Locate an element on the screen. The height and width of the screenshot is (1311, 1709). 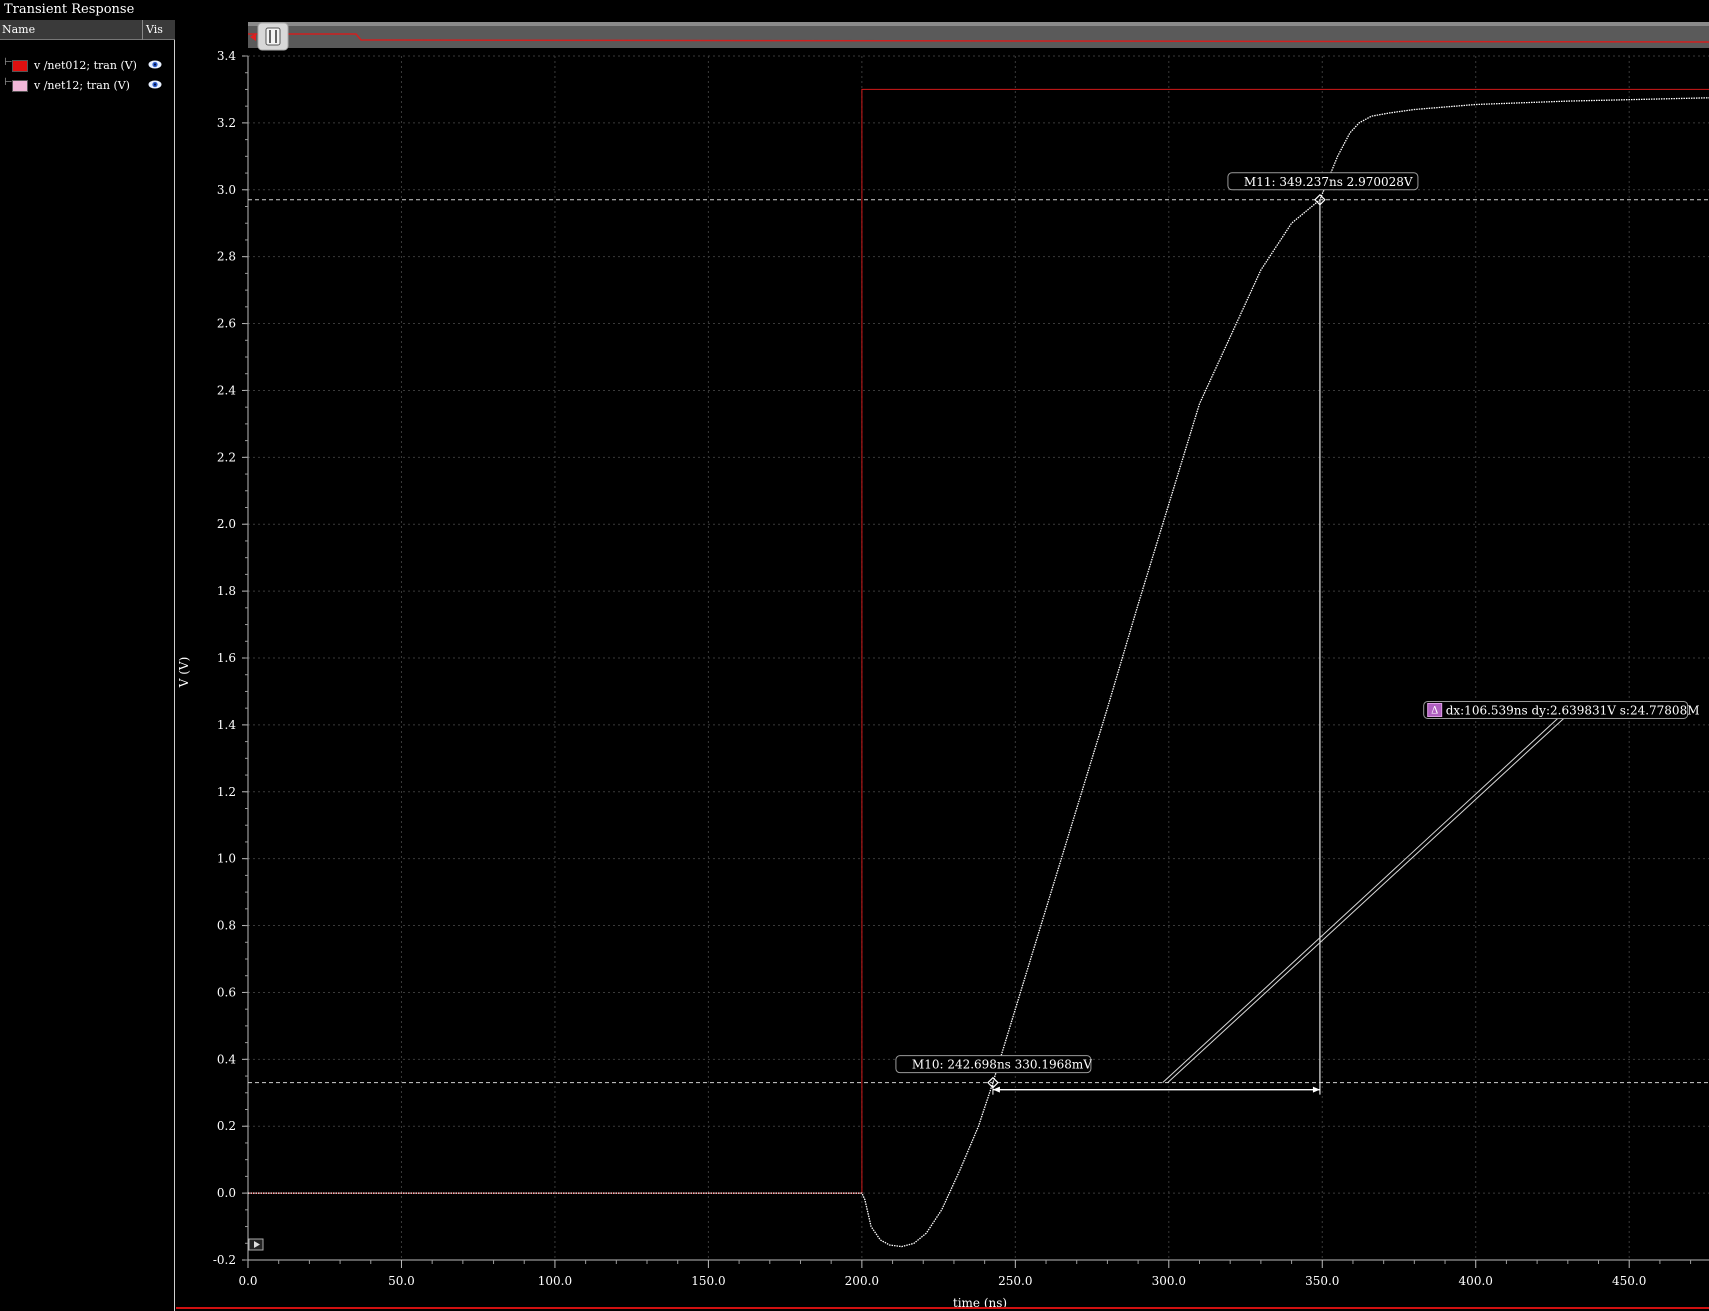
x-tick-label: 350.0 is located at coordinates (1322, 1281).